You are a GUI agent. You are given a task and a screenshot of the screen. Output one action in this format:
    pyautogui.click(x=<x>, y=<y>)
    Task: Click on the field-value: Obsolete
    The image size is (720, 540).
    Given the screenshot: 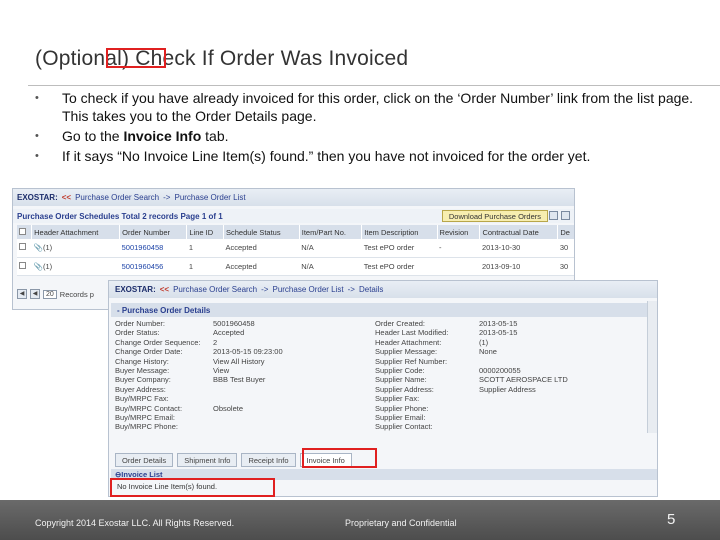 What is the action you would take?
    pyautogui.click(x=228, y=408)
    